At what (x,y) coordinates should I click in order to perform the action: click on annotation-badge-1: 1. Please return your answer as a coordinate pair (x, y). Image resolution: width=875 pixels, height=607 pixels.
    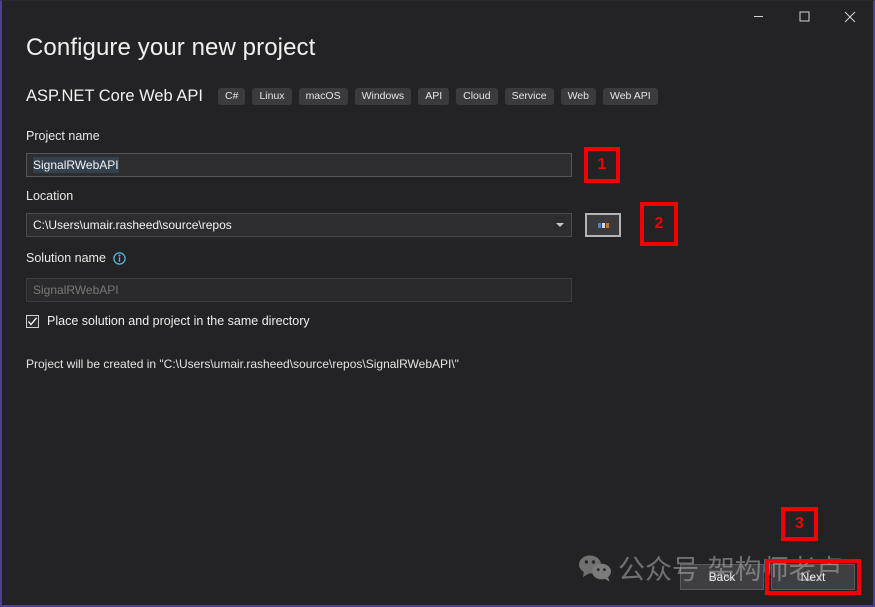
    Looking at the image, I should click on (602, 165).